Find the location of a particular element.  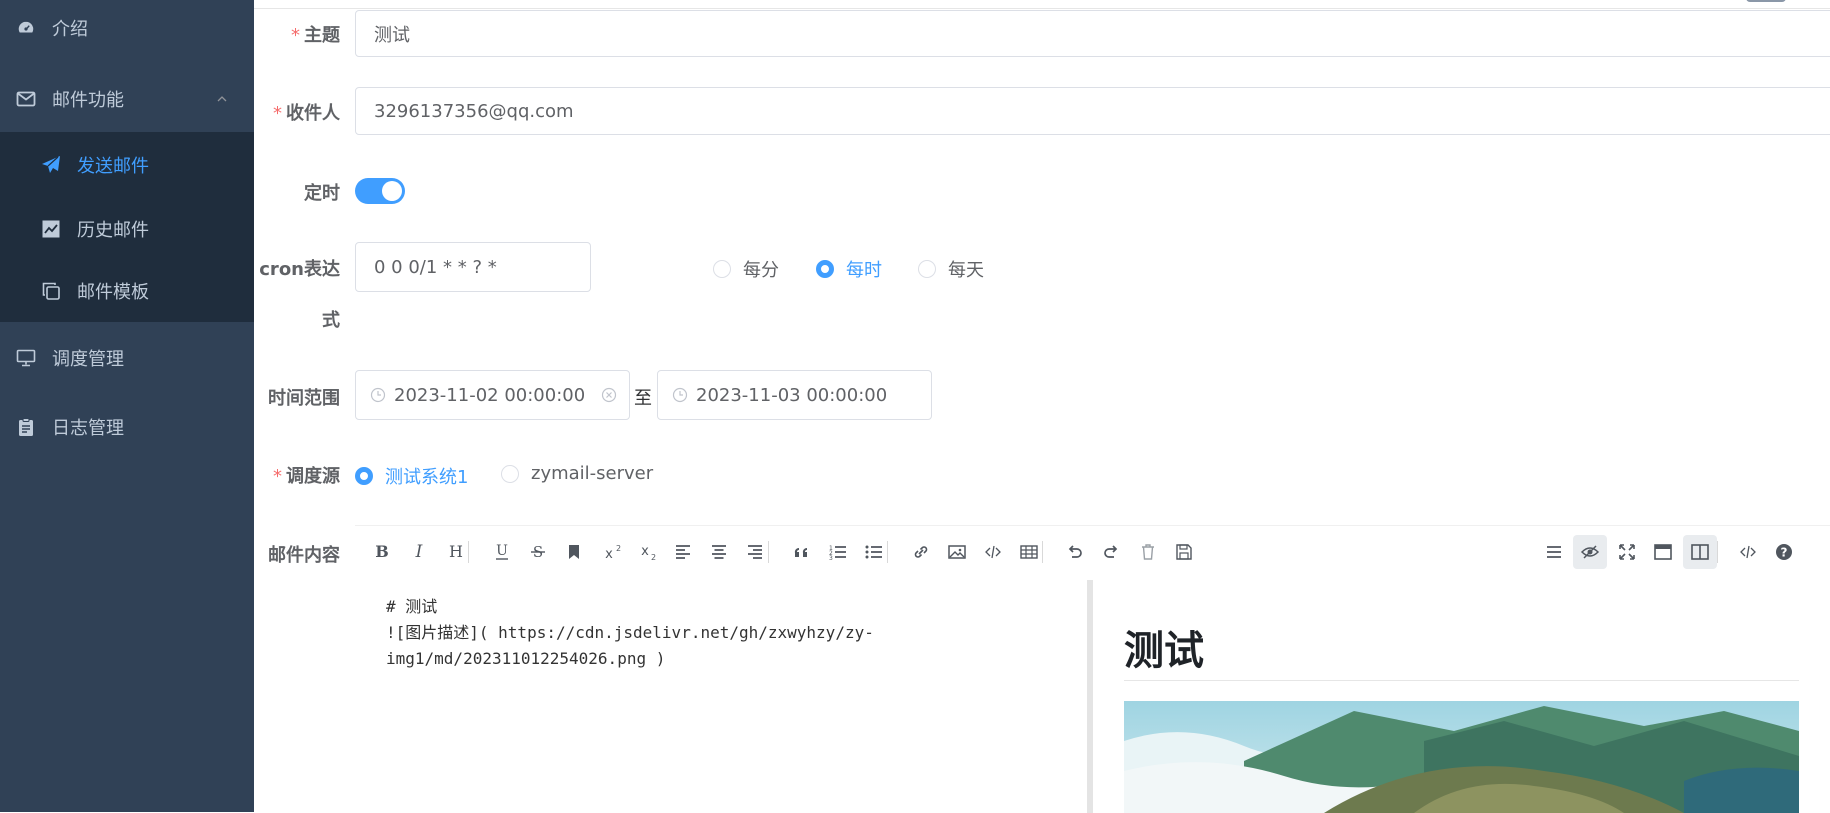

strikethrough-icon: S is located at coordinates (538, 552).